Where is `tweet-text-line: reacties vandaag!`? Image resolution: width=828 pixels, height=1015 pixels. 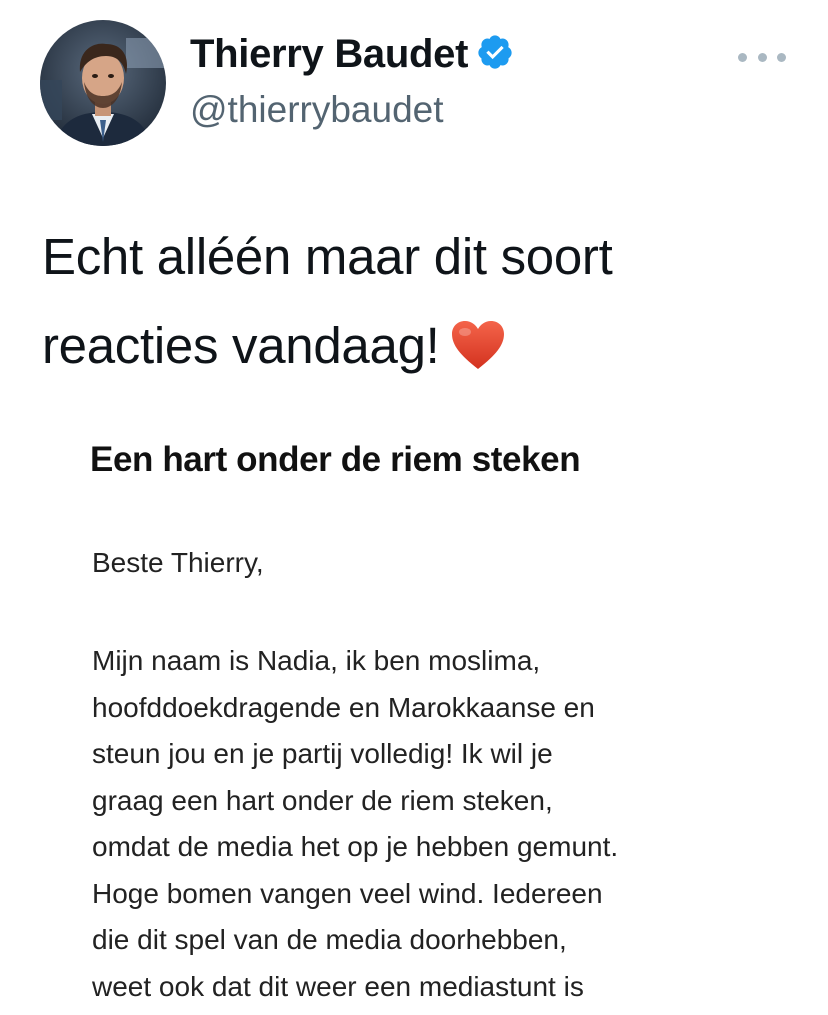
tweet-text-line: reacties vandaag! is located at coordinates (422, 345).